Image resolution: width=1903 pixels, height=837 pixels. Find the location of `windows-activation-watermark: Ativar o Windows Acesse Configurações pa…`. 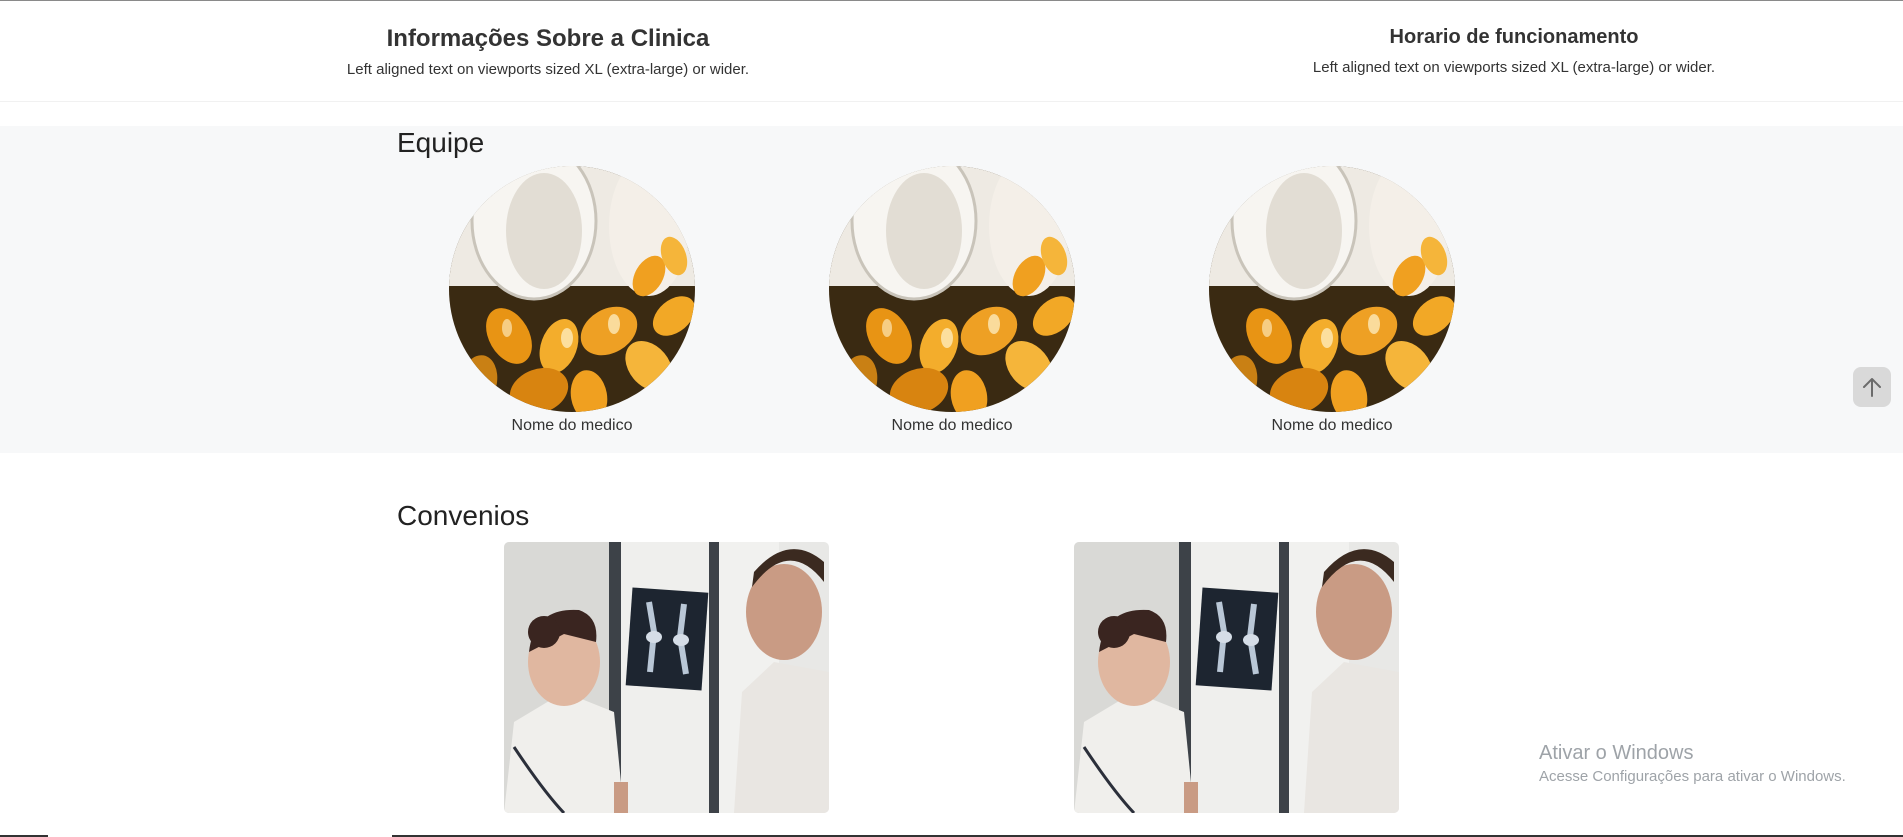

windows-activation-watermark: Ativar o Windows Acesse Configurações pa… is located at coordinates (1692, 764).